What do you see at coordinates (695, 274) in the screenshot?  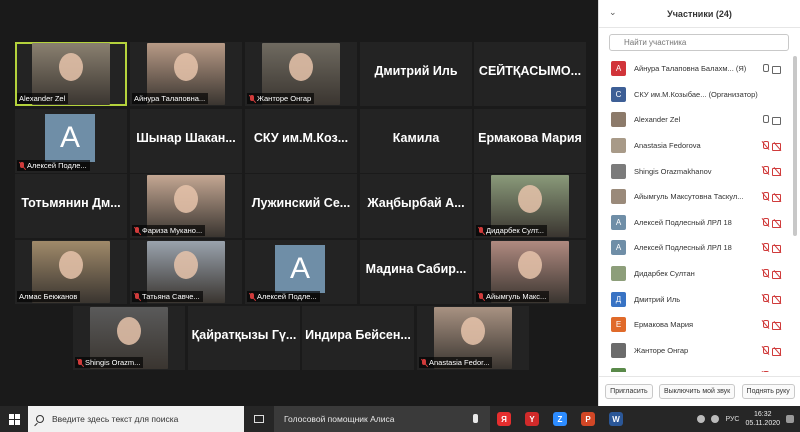 I see `participant-row: Дидарбек Султан` at bounding box center [695, 274].